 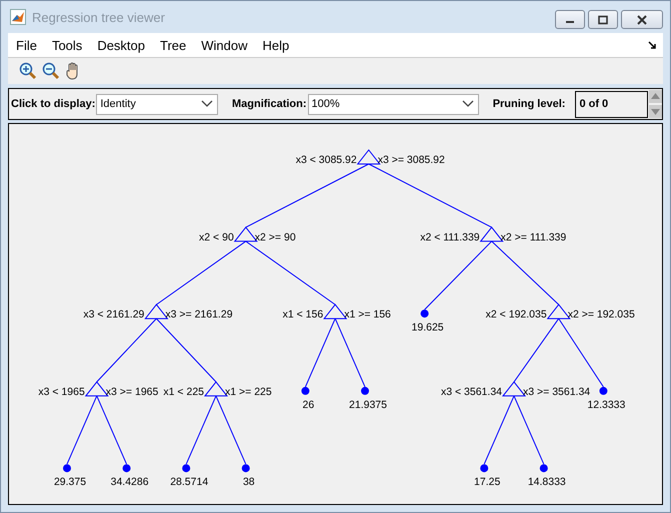 I want to click on display-dropdown: Identity, so click(x=157, y=104).